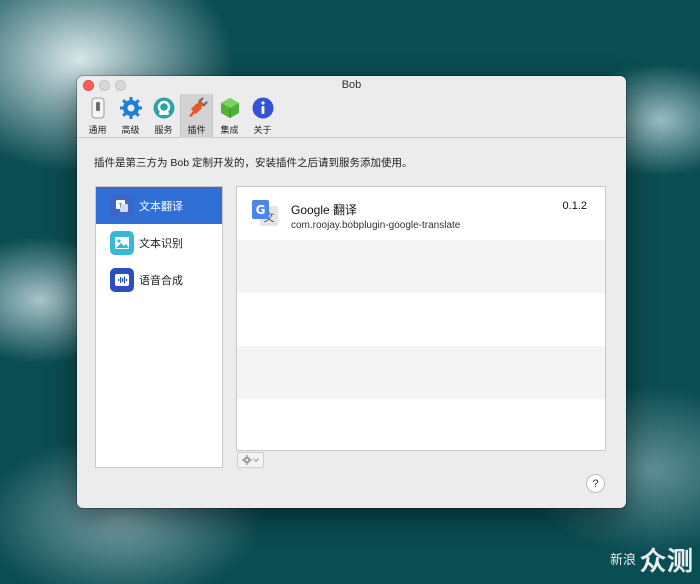 The image size is (700, 584). What do you see at coordinates (261, 210) in the screenshot?
I see `svg-text: G` at bounding box center [261, 210].